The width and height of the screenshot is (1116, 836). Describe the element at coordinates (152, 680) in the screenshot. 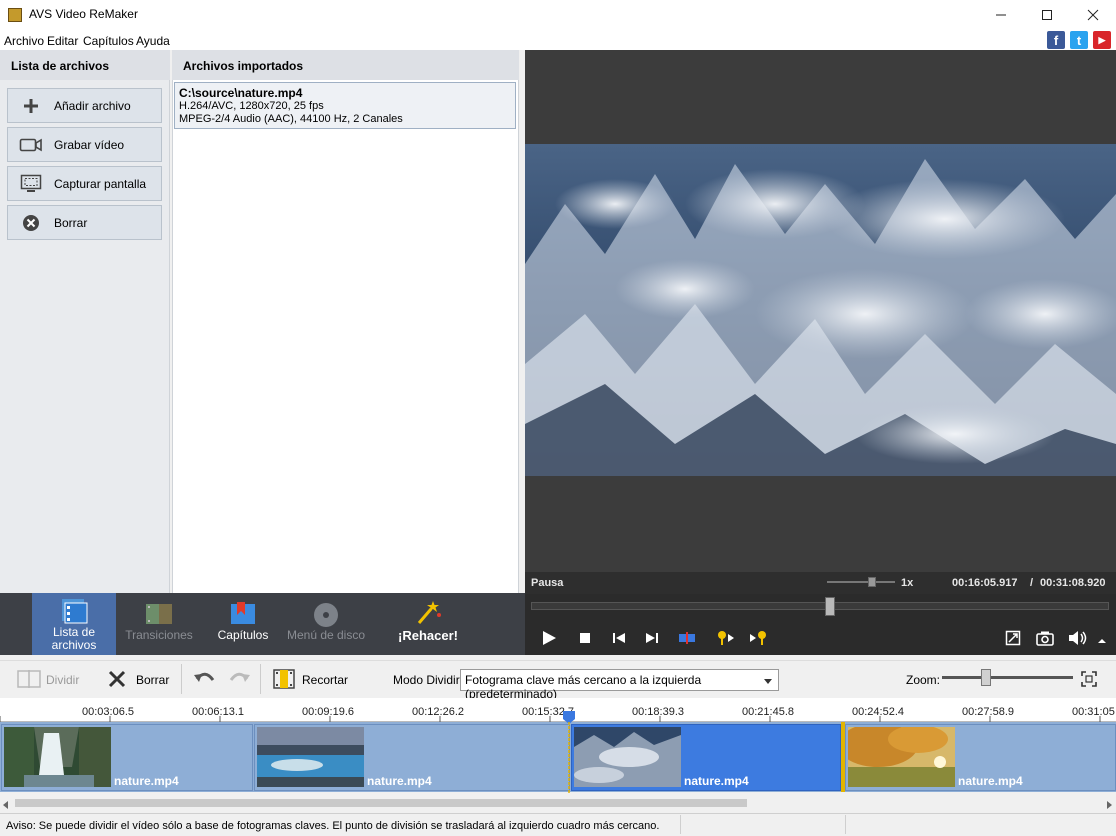

I see `delete-clip-button: Borrar` at that location.